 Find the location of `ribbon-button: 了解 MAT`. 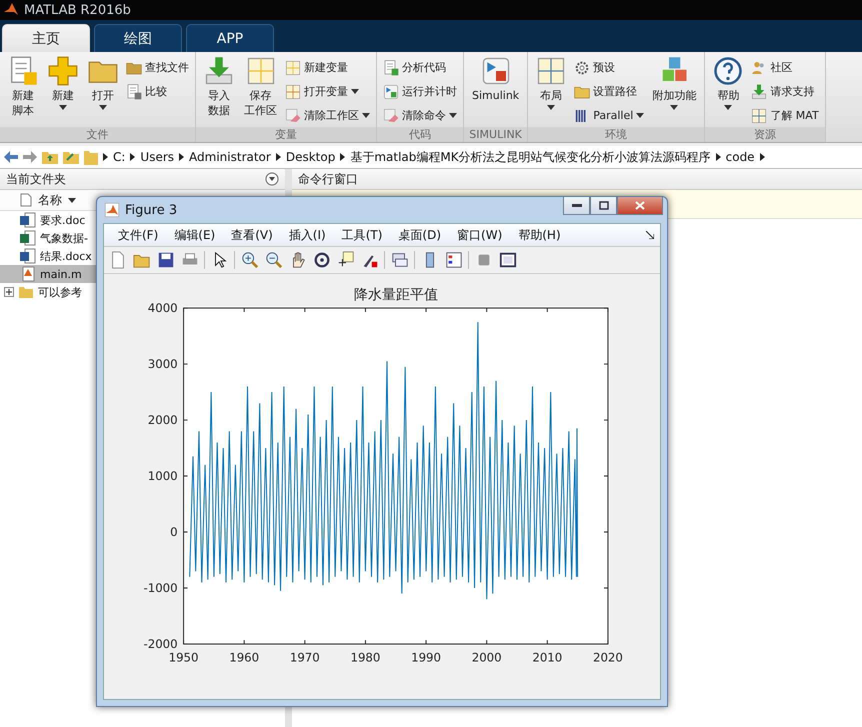

ribbon-button: 了解 MAT is located at coordinates (785, 115).